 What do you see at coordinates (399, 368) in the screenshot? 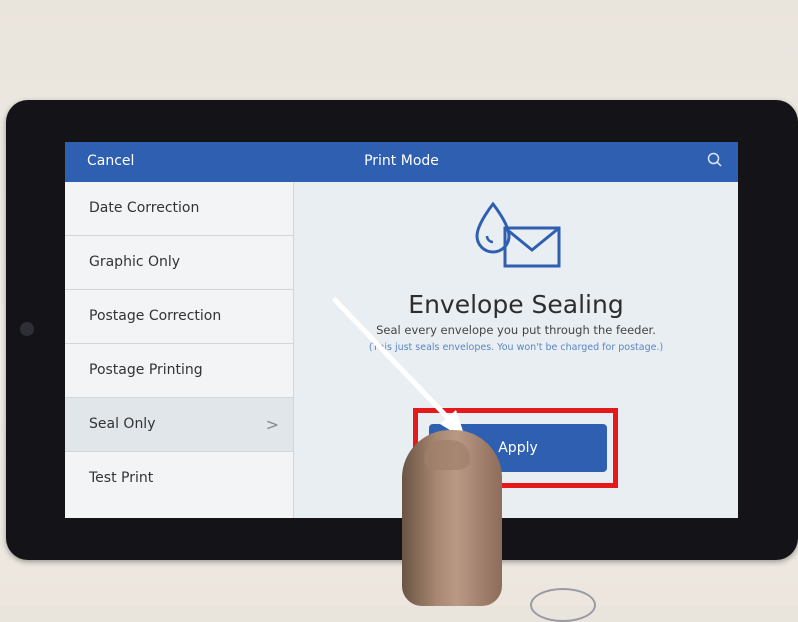
I see `annotation-arrow` at bounding box center [399, 368].